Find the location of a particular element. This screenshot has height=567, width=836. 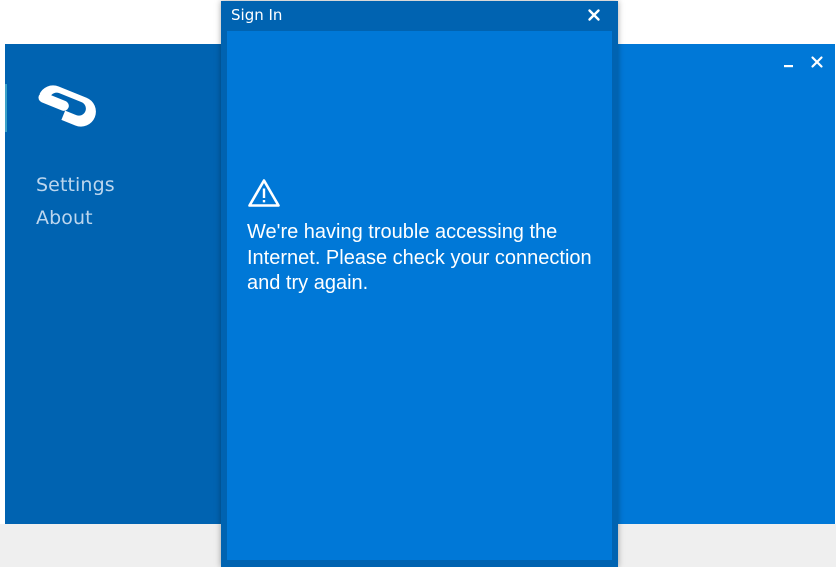

dialog-title: Sign In is located at coordinates (257, 15).